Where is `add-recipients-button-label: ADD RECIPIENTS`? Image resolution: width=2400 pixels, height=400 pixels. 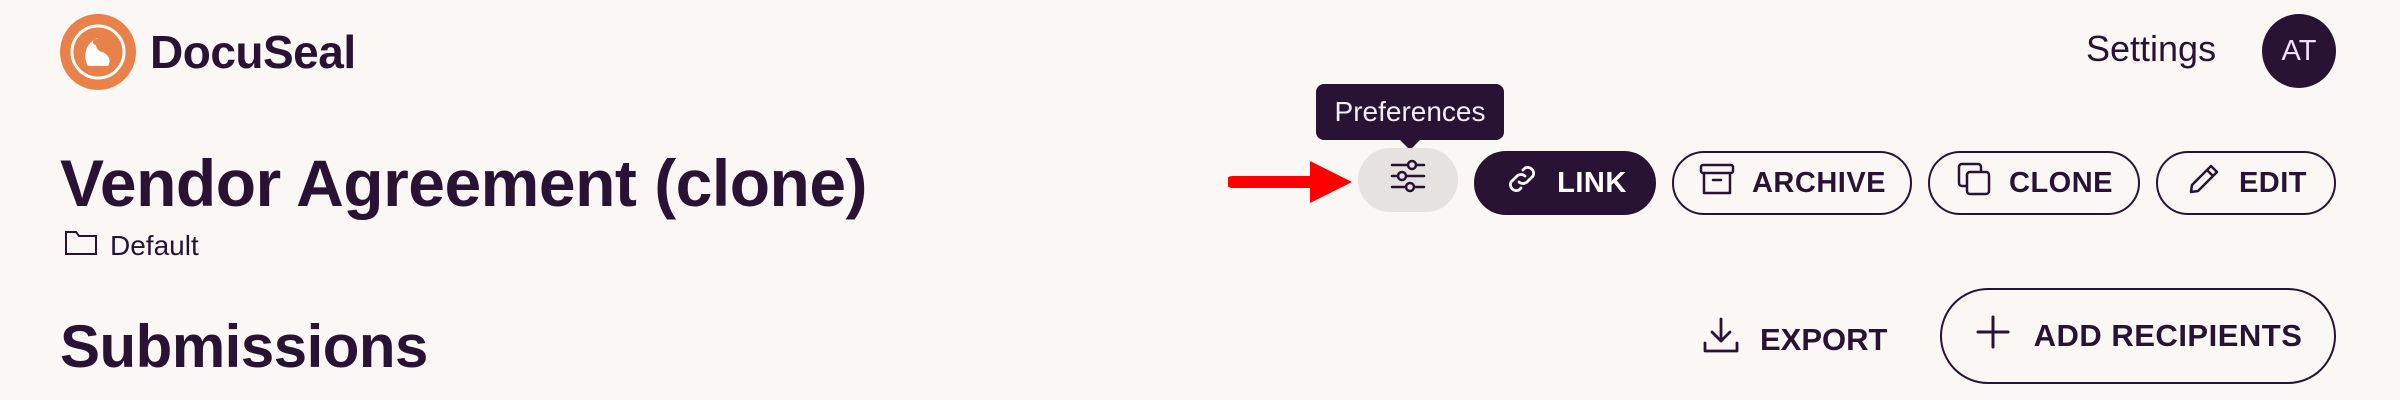 add-recipients-button-label: ADD RECIPIENTS is located at coordinates (2168, 335).